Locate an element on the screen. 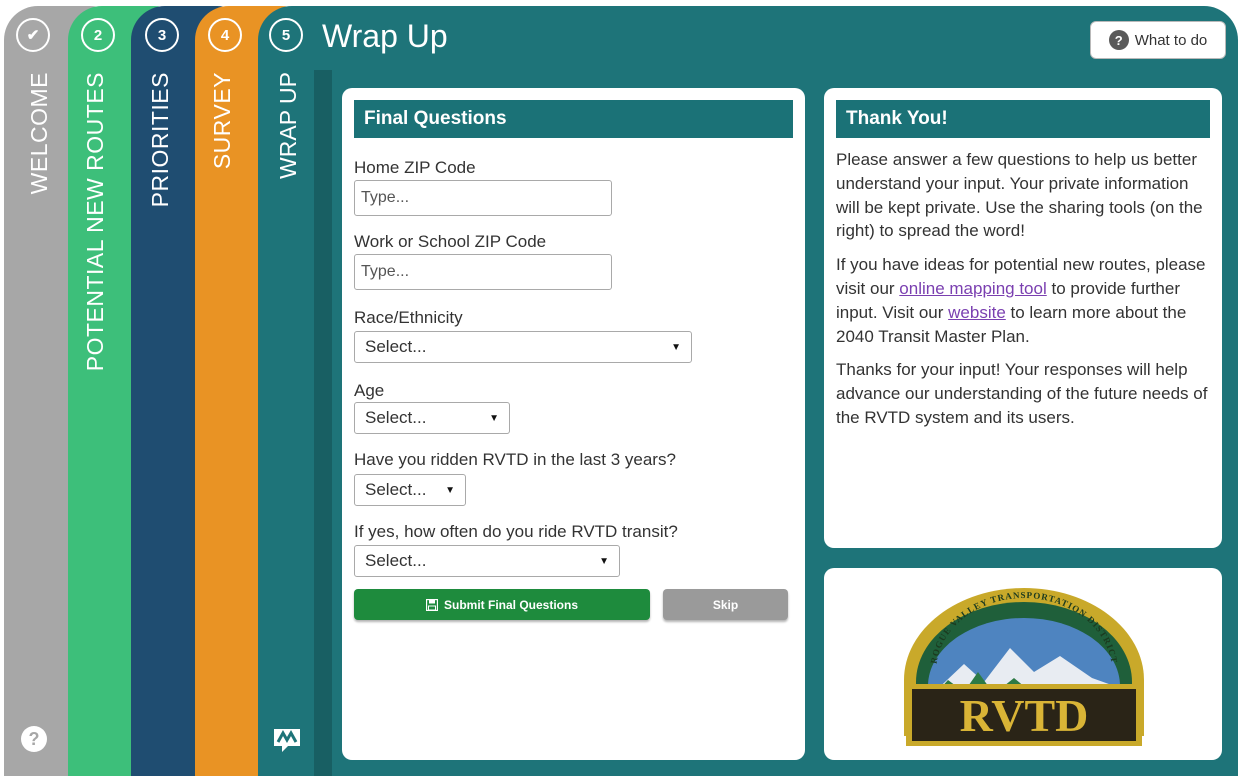  home-zip-input is located at coordinates (483, 198).